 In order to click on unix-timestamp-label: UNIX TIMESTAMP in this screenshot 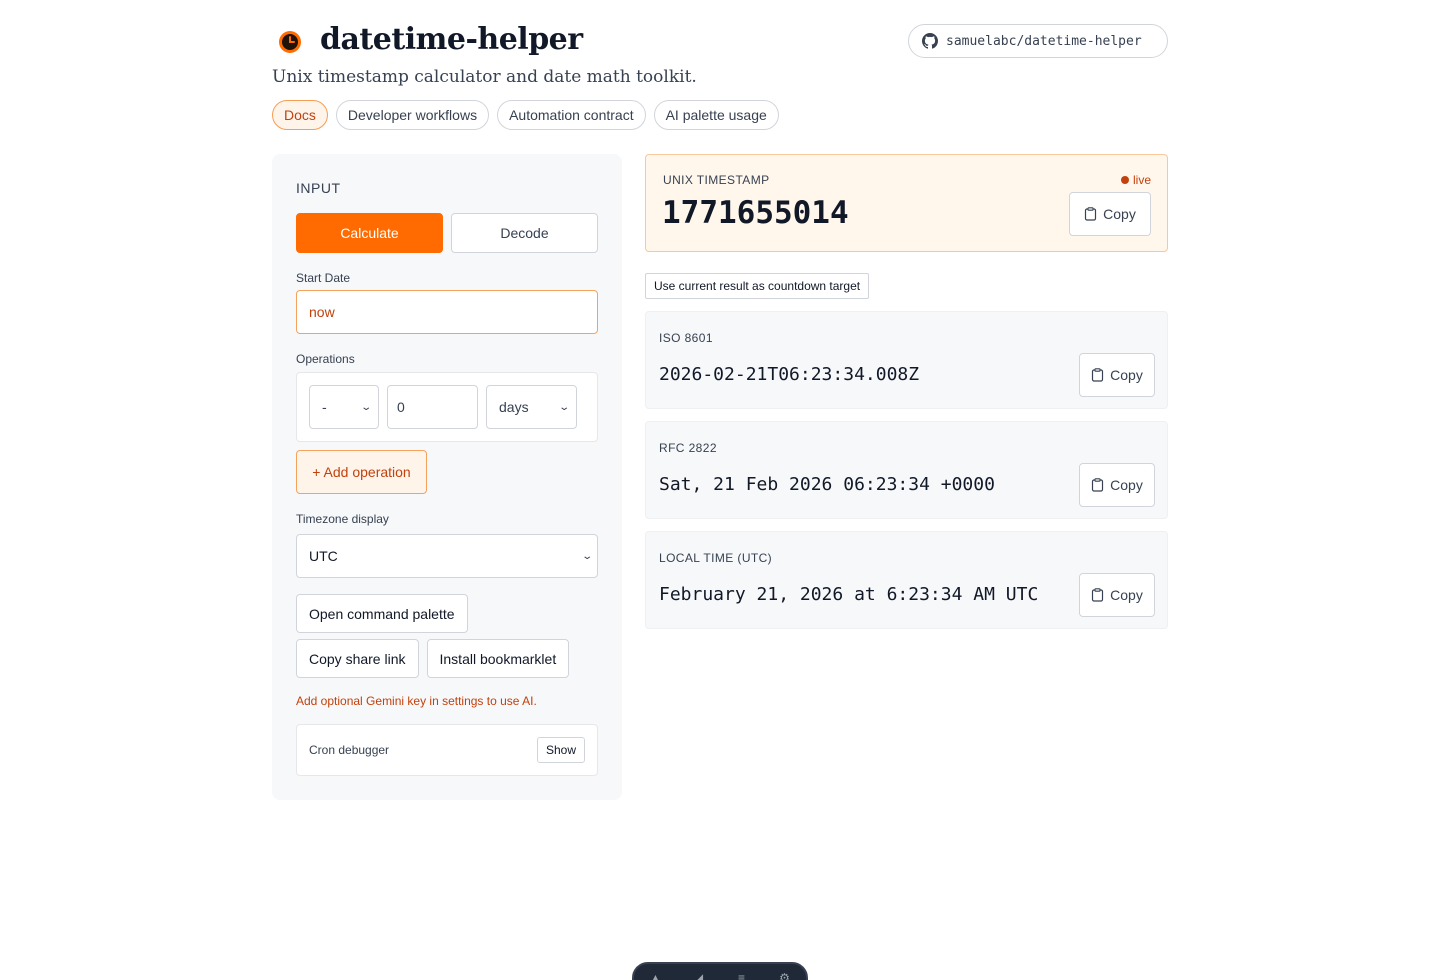, I will do `click(716, 180)`.